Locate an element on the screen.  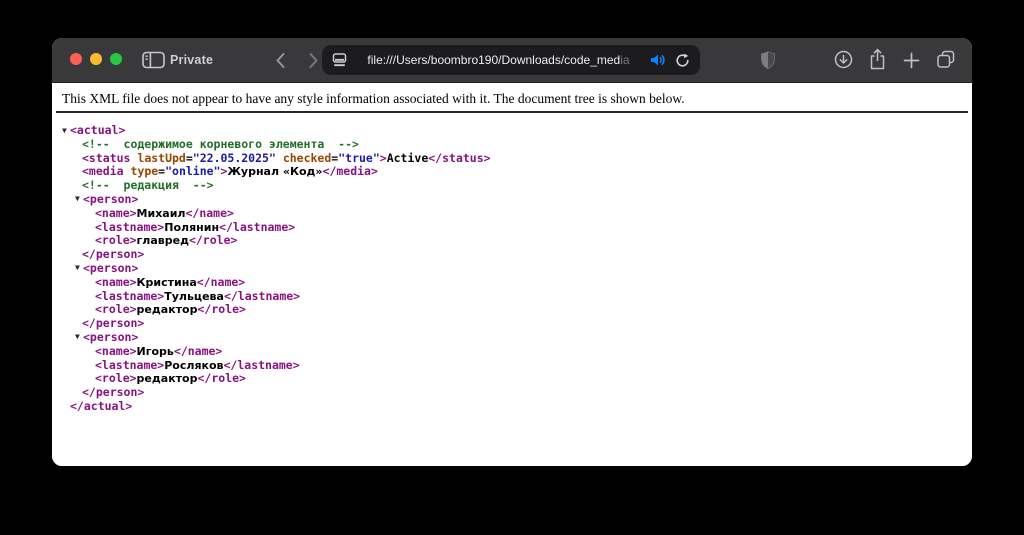
new-tab-button is located at coordinates (911, 60).